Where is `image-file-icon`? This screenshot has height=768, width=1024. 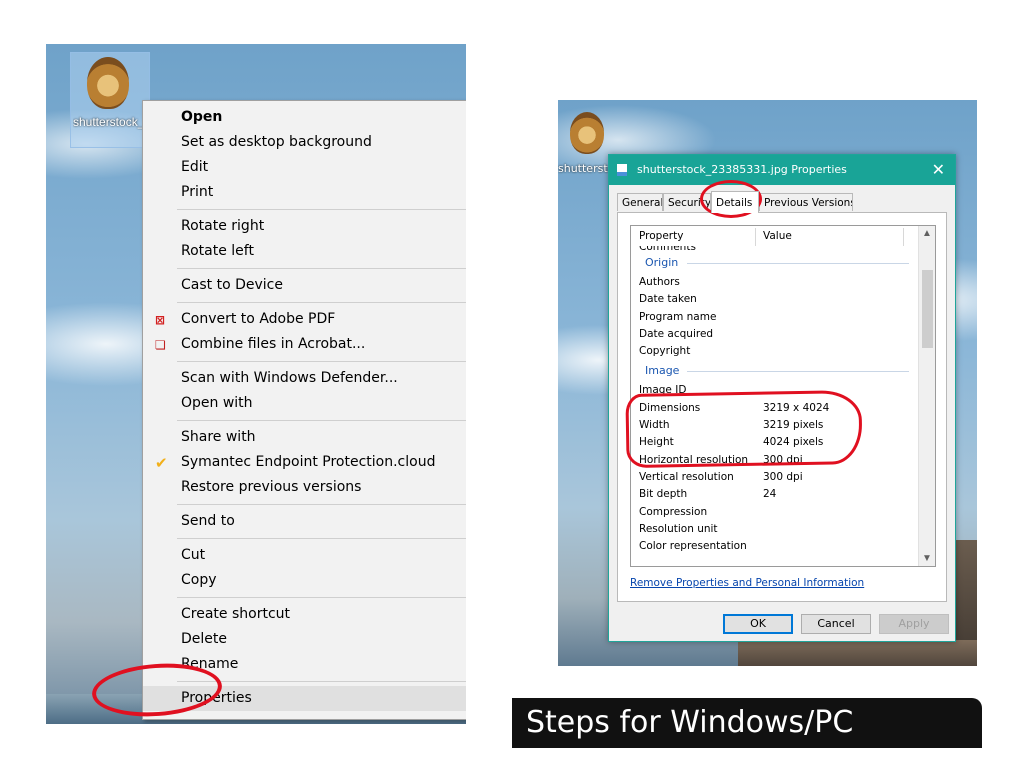
image-file-icon is located at coordinates (622, 170).